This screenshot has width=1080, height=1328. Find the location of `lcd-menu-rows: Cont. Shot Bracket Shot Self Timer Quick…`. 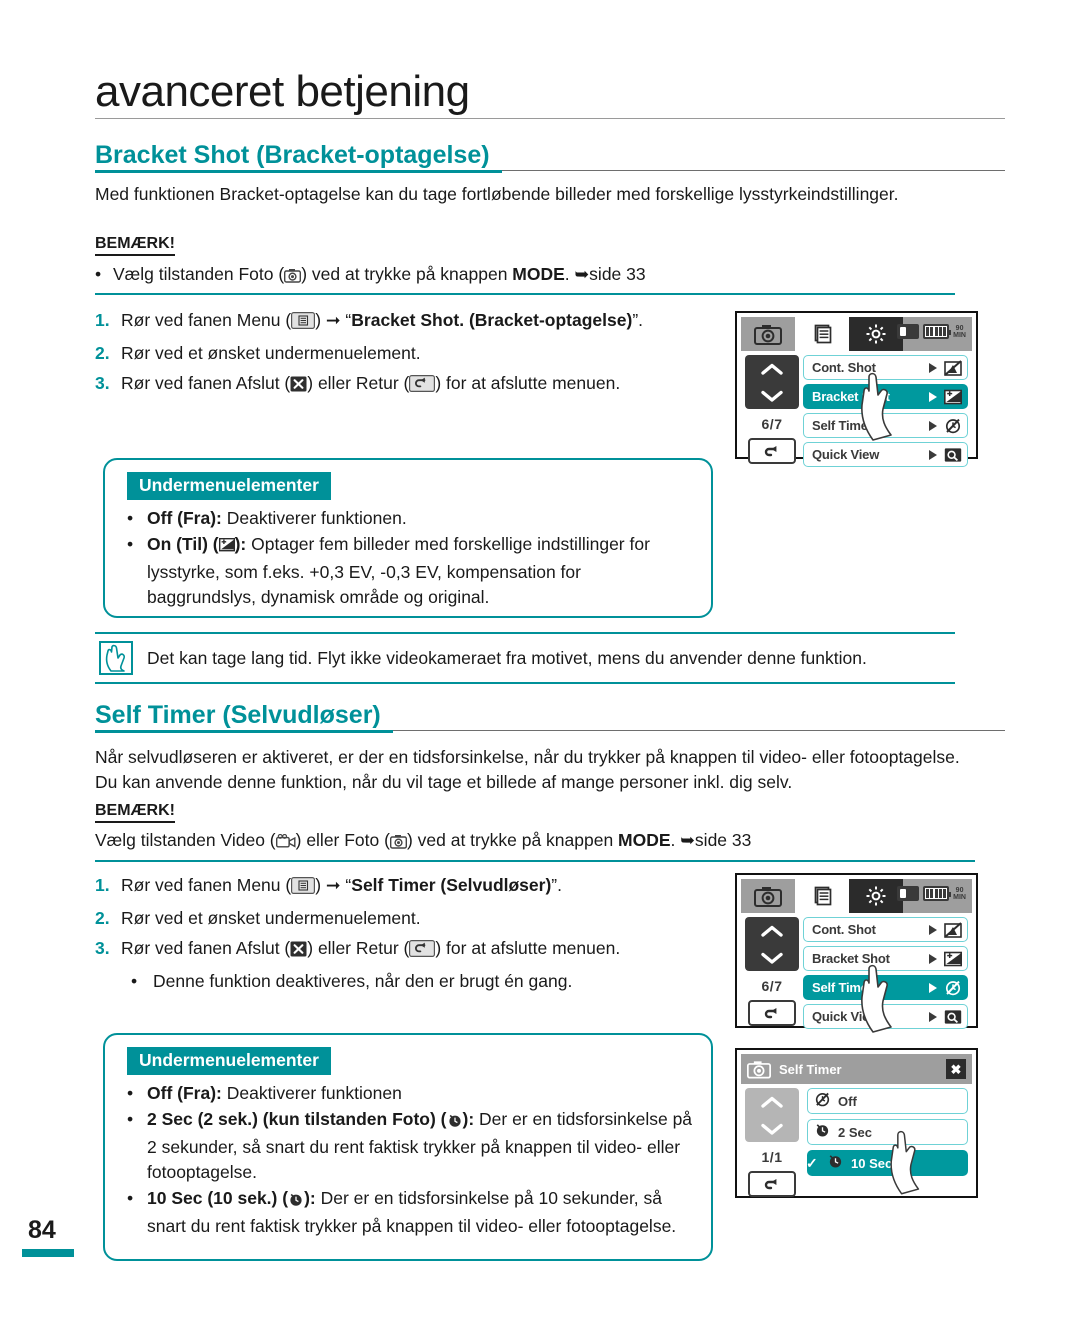

lcd-menu-rows: Cont. Shot Bracket Shot Self Timer Quick… is located at coordinates (885, 411).